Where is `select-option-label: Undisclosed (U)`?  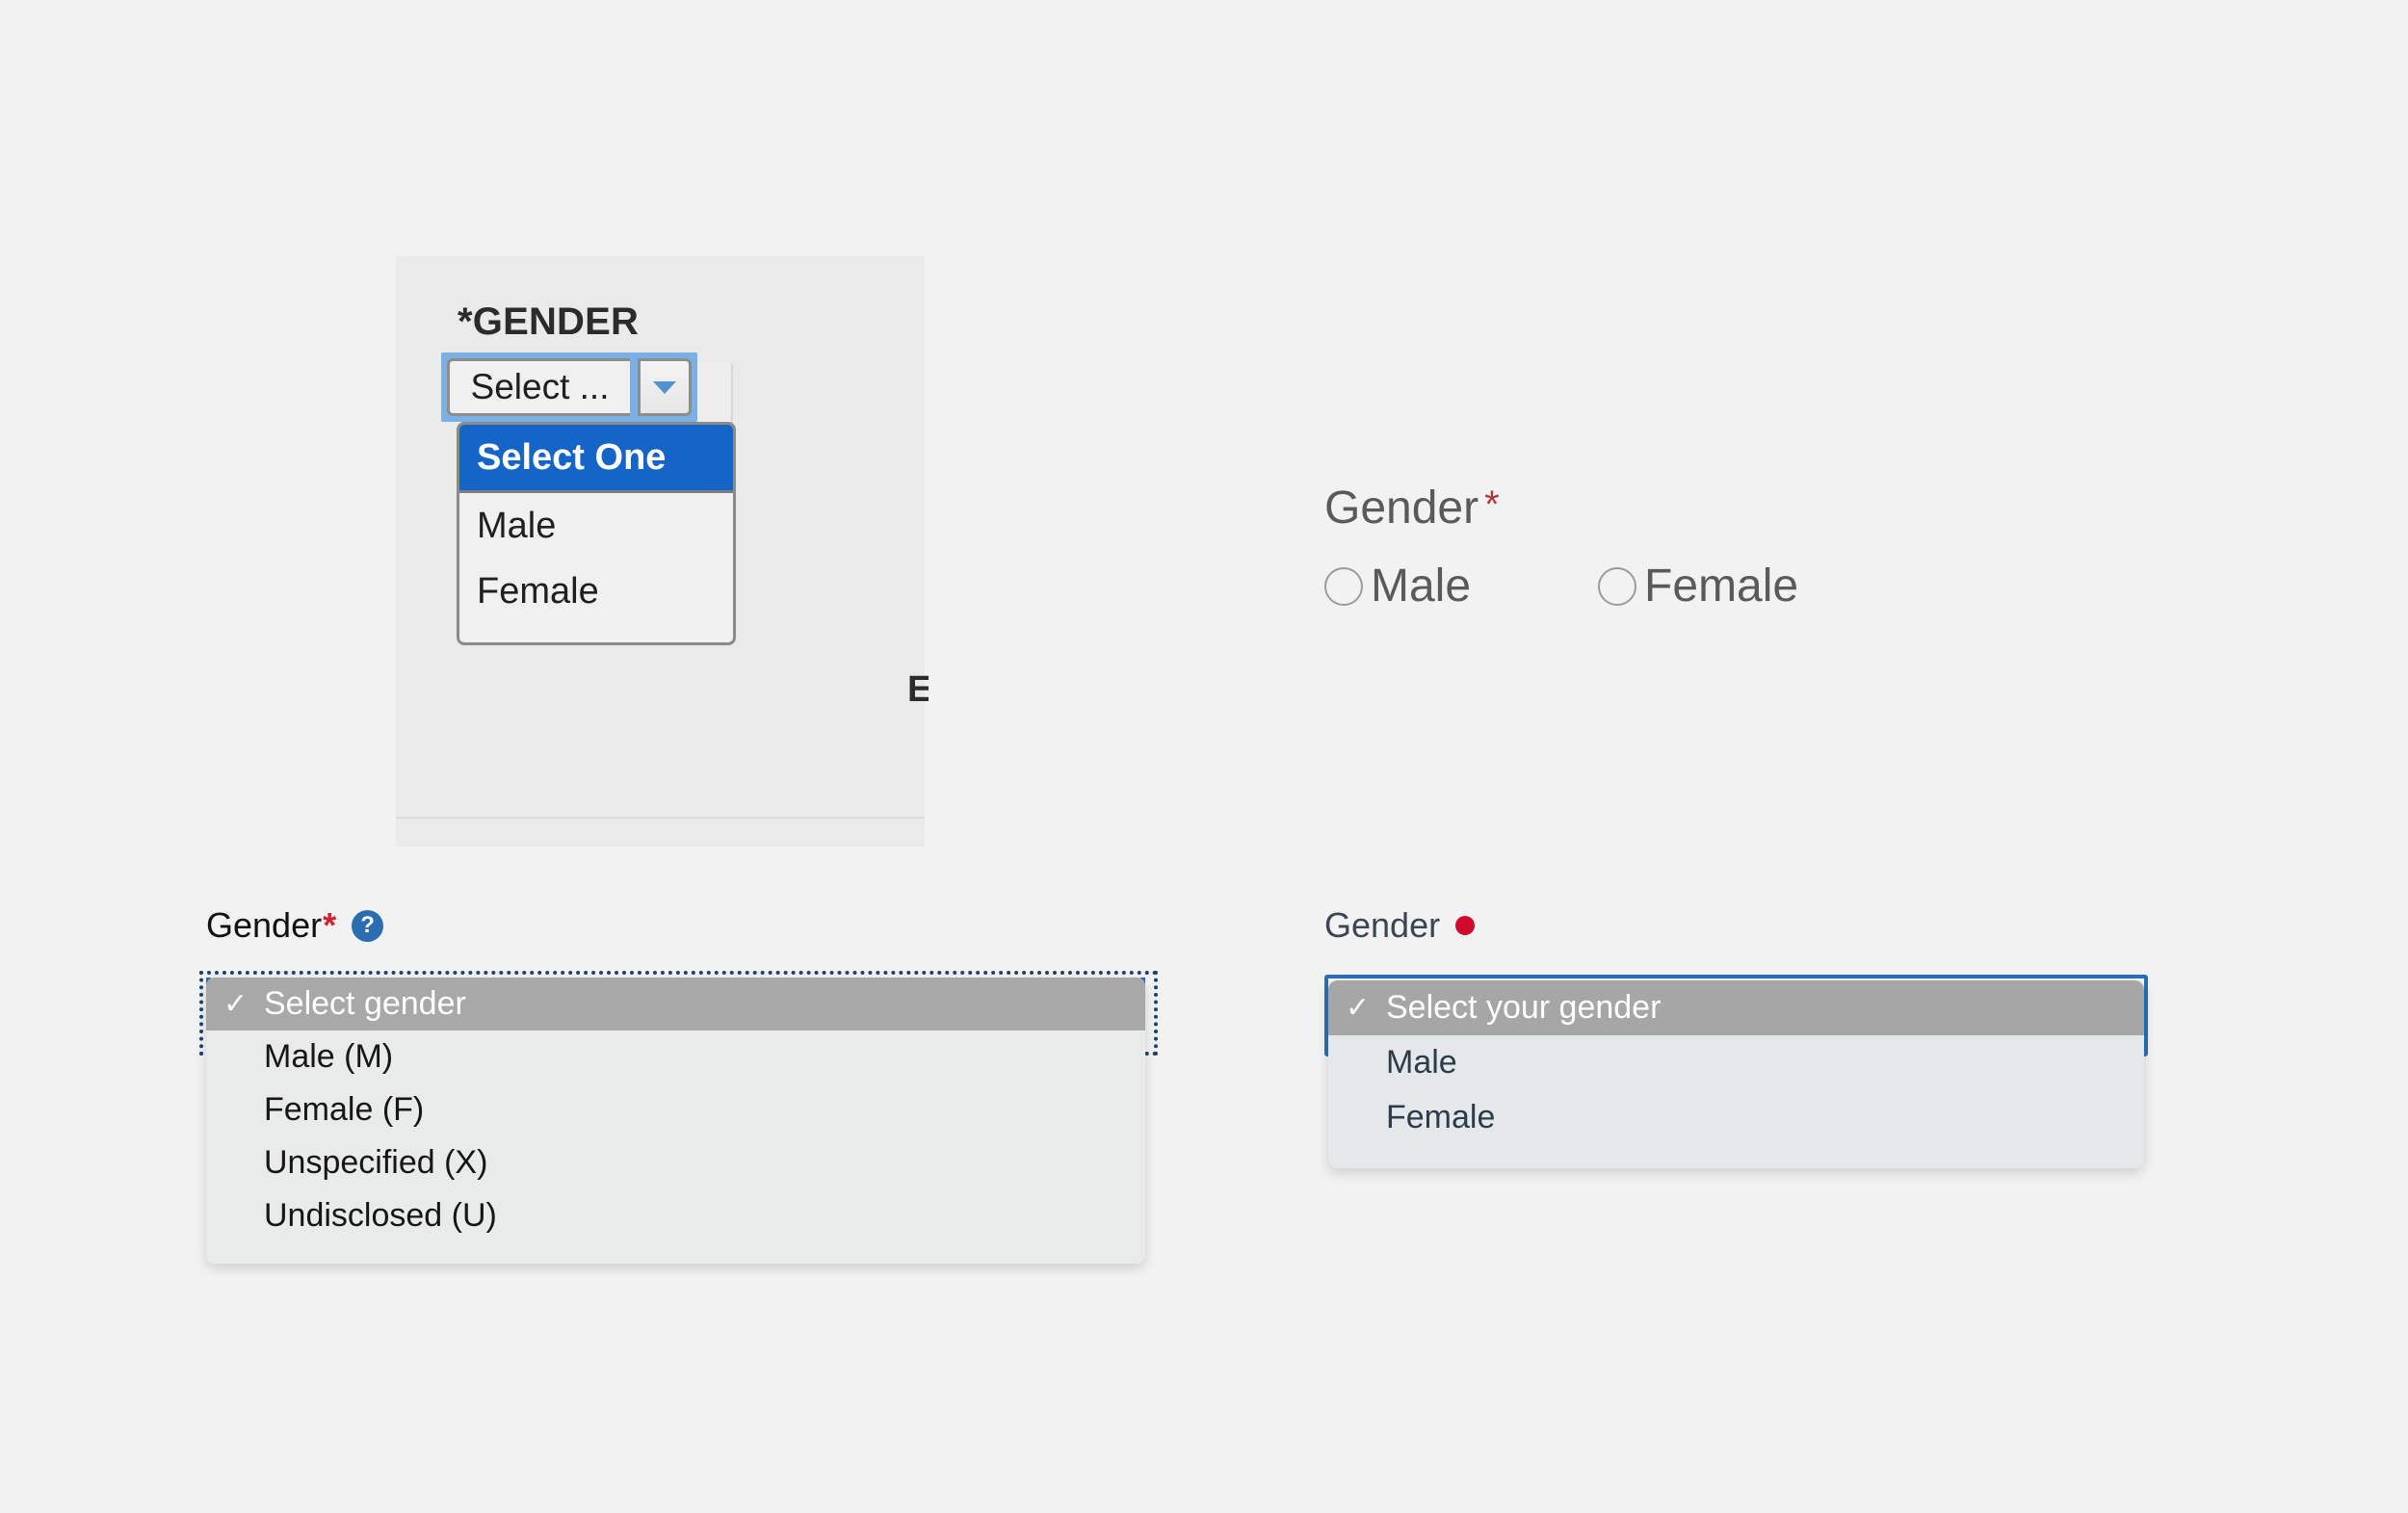
select-option-label: Undisclosed (U) is located at coordinates (380, 1215).